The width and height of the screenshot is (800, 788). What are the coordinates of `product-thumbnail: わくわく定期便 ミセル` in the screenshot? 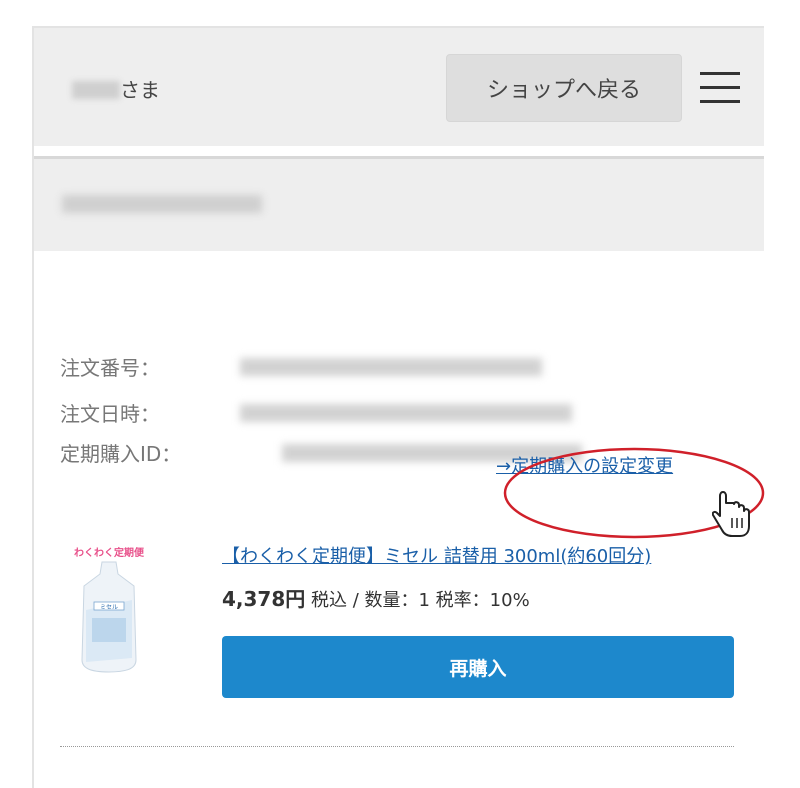 It's located at (109, 608).